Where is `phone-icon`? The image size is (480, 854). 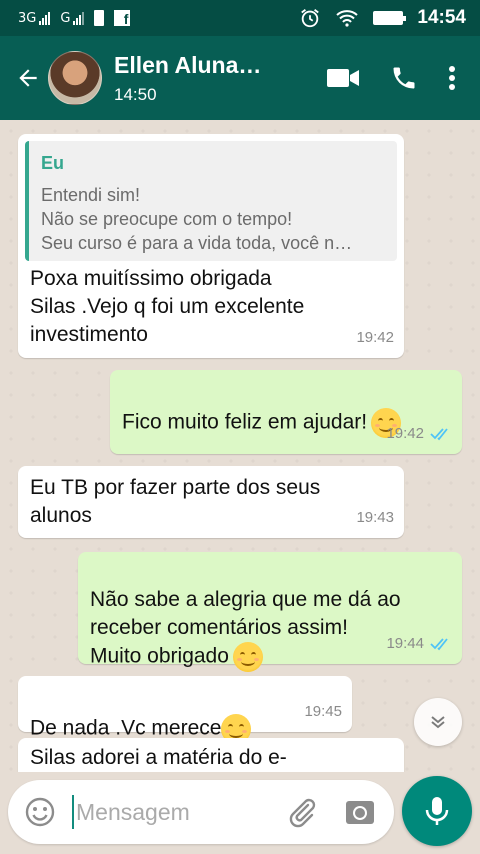
phone-icon is located at coordinates (404, 78).